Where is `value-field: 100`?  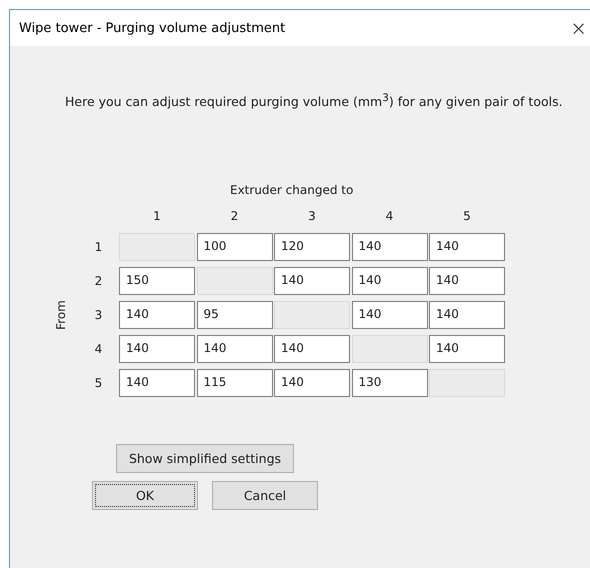
value-field: 100 is located at coordinates (234, 247).